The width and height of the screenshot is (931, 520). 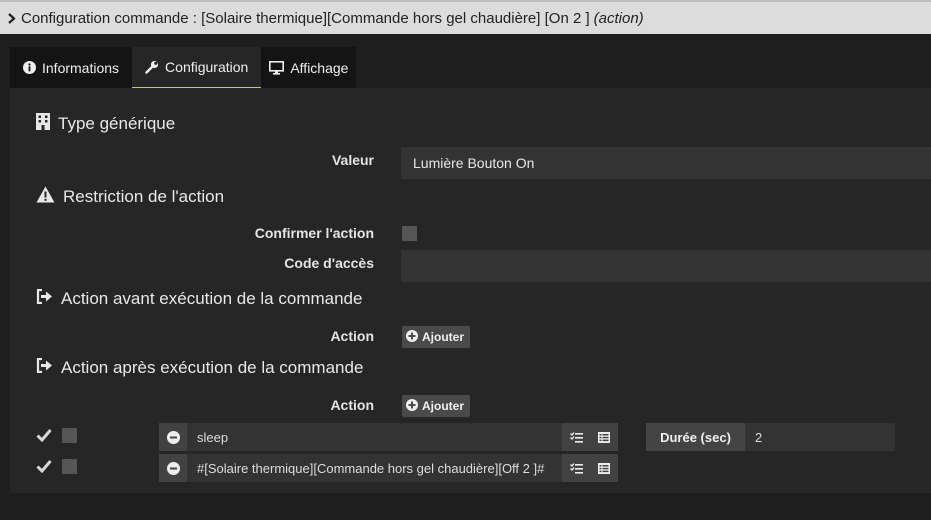 What do you see at coordinates (152, 67) in the screenshot?
I see `wrench-icon` at bounding box center [152, 67].